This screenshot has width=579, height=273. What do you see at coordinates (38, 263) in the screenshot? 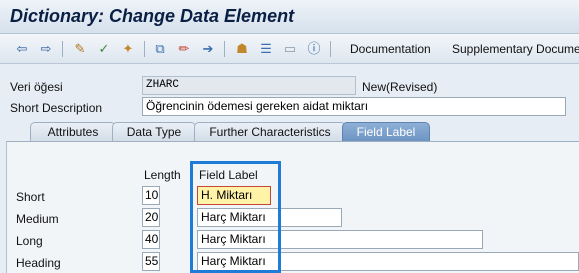
I see `heading-label: Heading` at bounding box center [38, 263].